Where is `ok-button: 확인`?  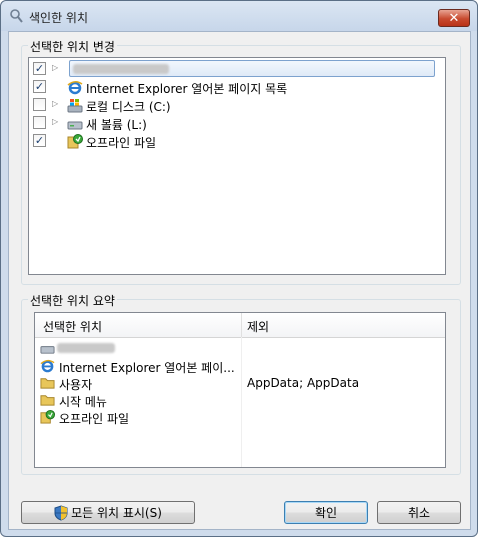 ok-button: 확인 is located at coordinates (326, 512).